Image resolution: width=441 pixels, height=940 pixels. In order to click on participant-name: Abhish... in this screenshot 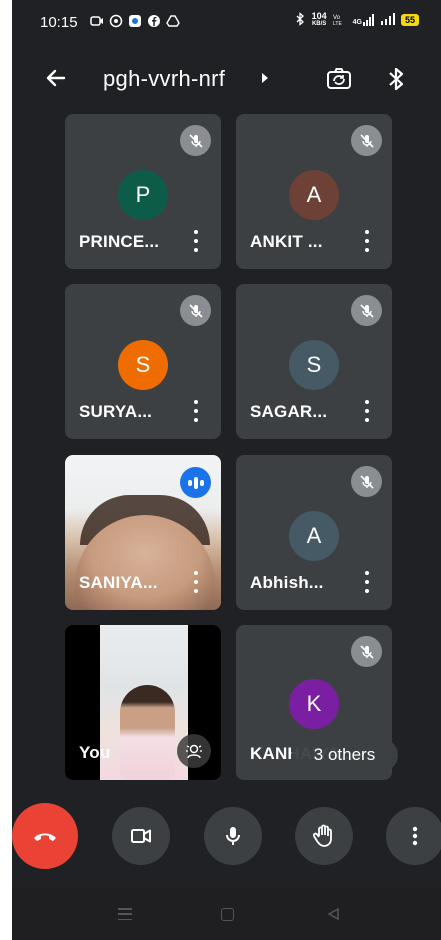, I will do `click(287, 582)`.